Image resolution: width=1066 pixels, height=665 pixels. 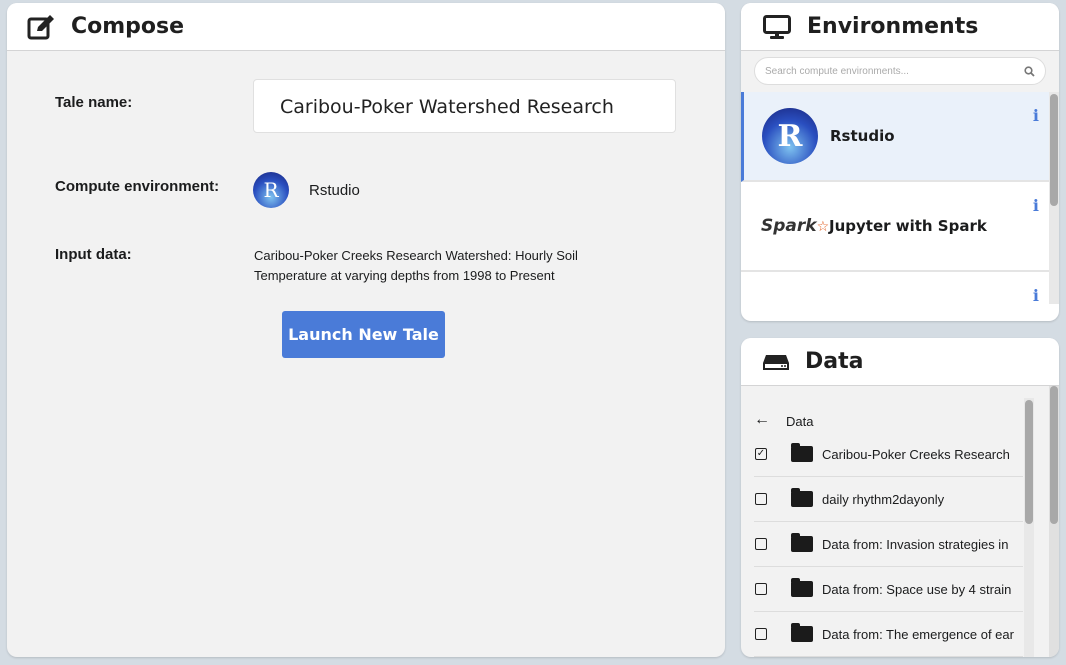 I want to click on spark-logo-icon: Spark☆, so click(x=795, y=226).